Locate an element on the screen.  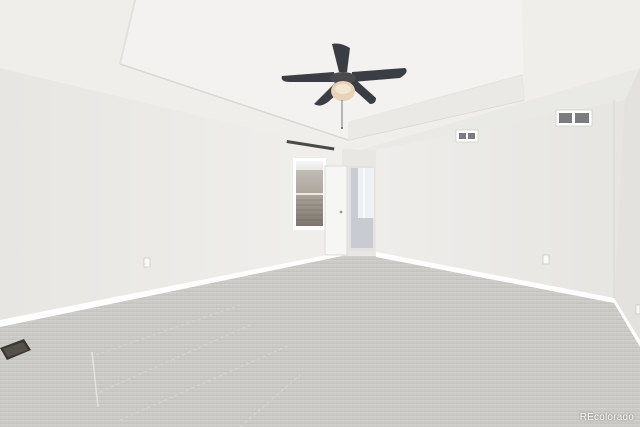
door-handle is located at coordinates (341, 212).